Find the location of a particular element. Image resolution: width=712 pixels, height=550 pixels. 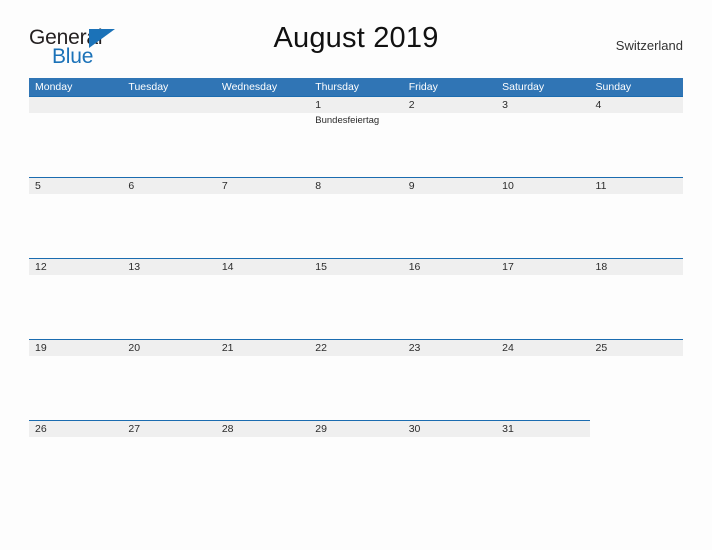

calendar-day-cell: 14 is located at coordinates (262, 299).